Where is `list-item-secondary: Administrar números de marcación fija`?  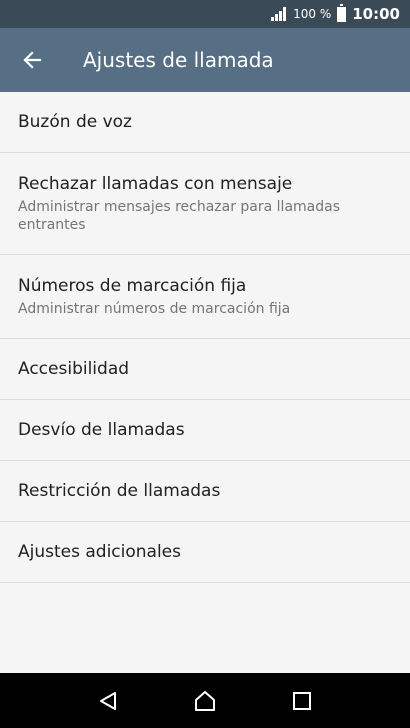 list-item-secondary: Administrar números de marcación fija is located at coordinates (154, 308).